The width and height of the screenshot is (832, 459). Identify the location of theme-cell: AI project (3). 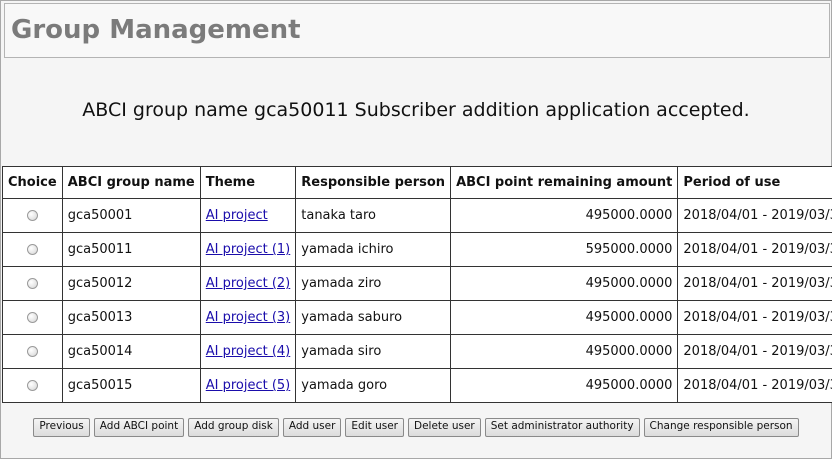
(248, 317).